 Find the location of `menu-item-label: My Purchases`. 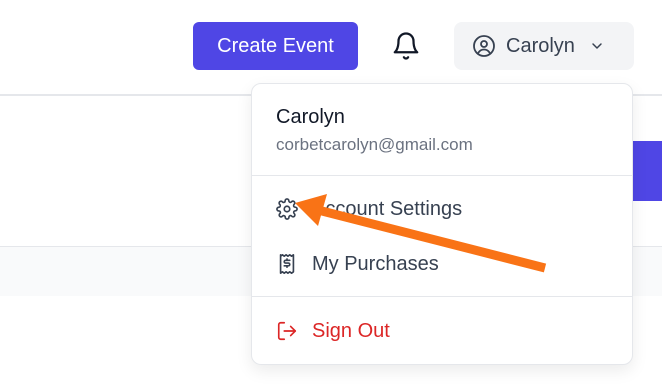

menu-item-label: My Purchases is located at coordinates (375, 263).